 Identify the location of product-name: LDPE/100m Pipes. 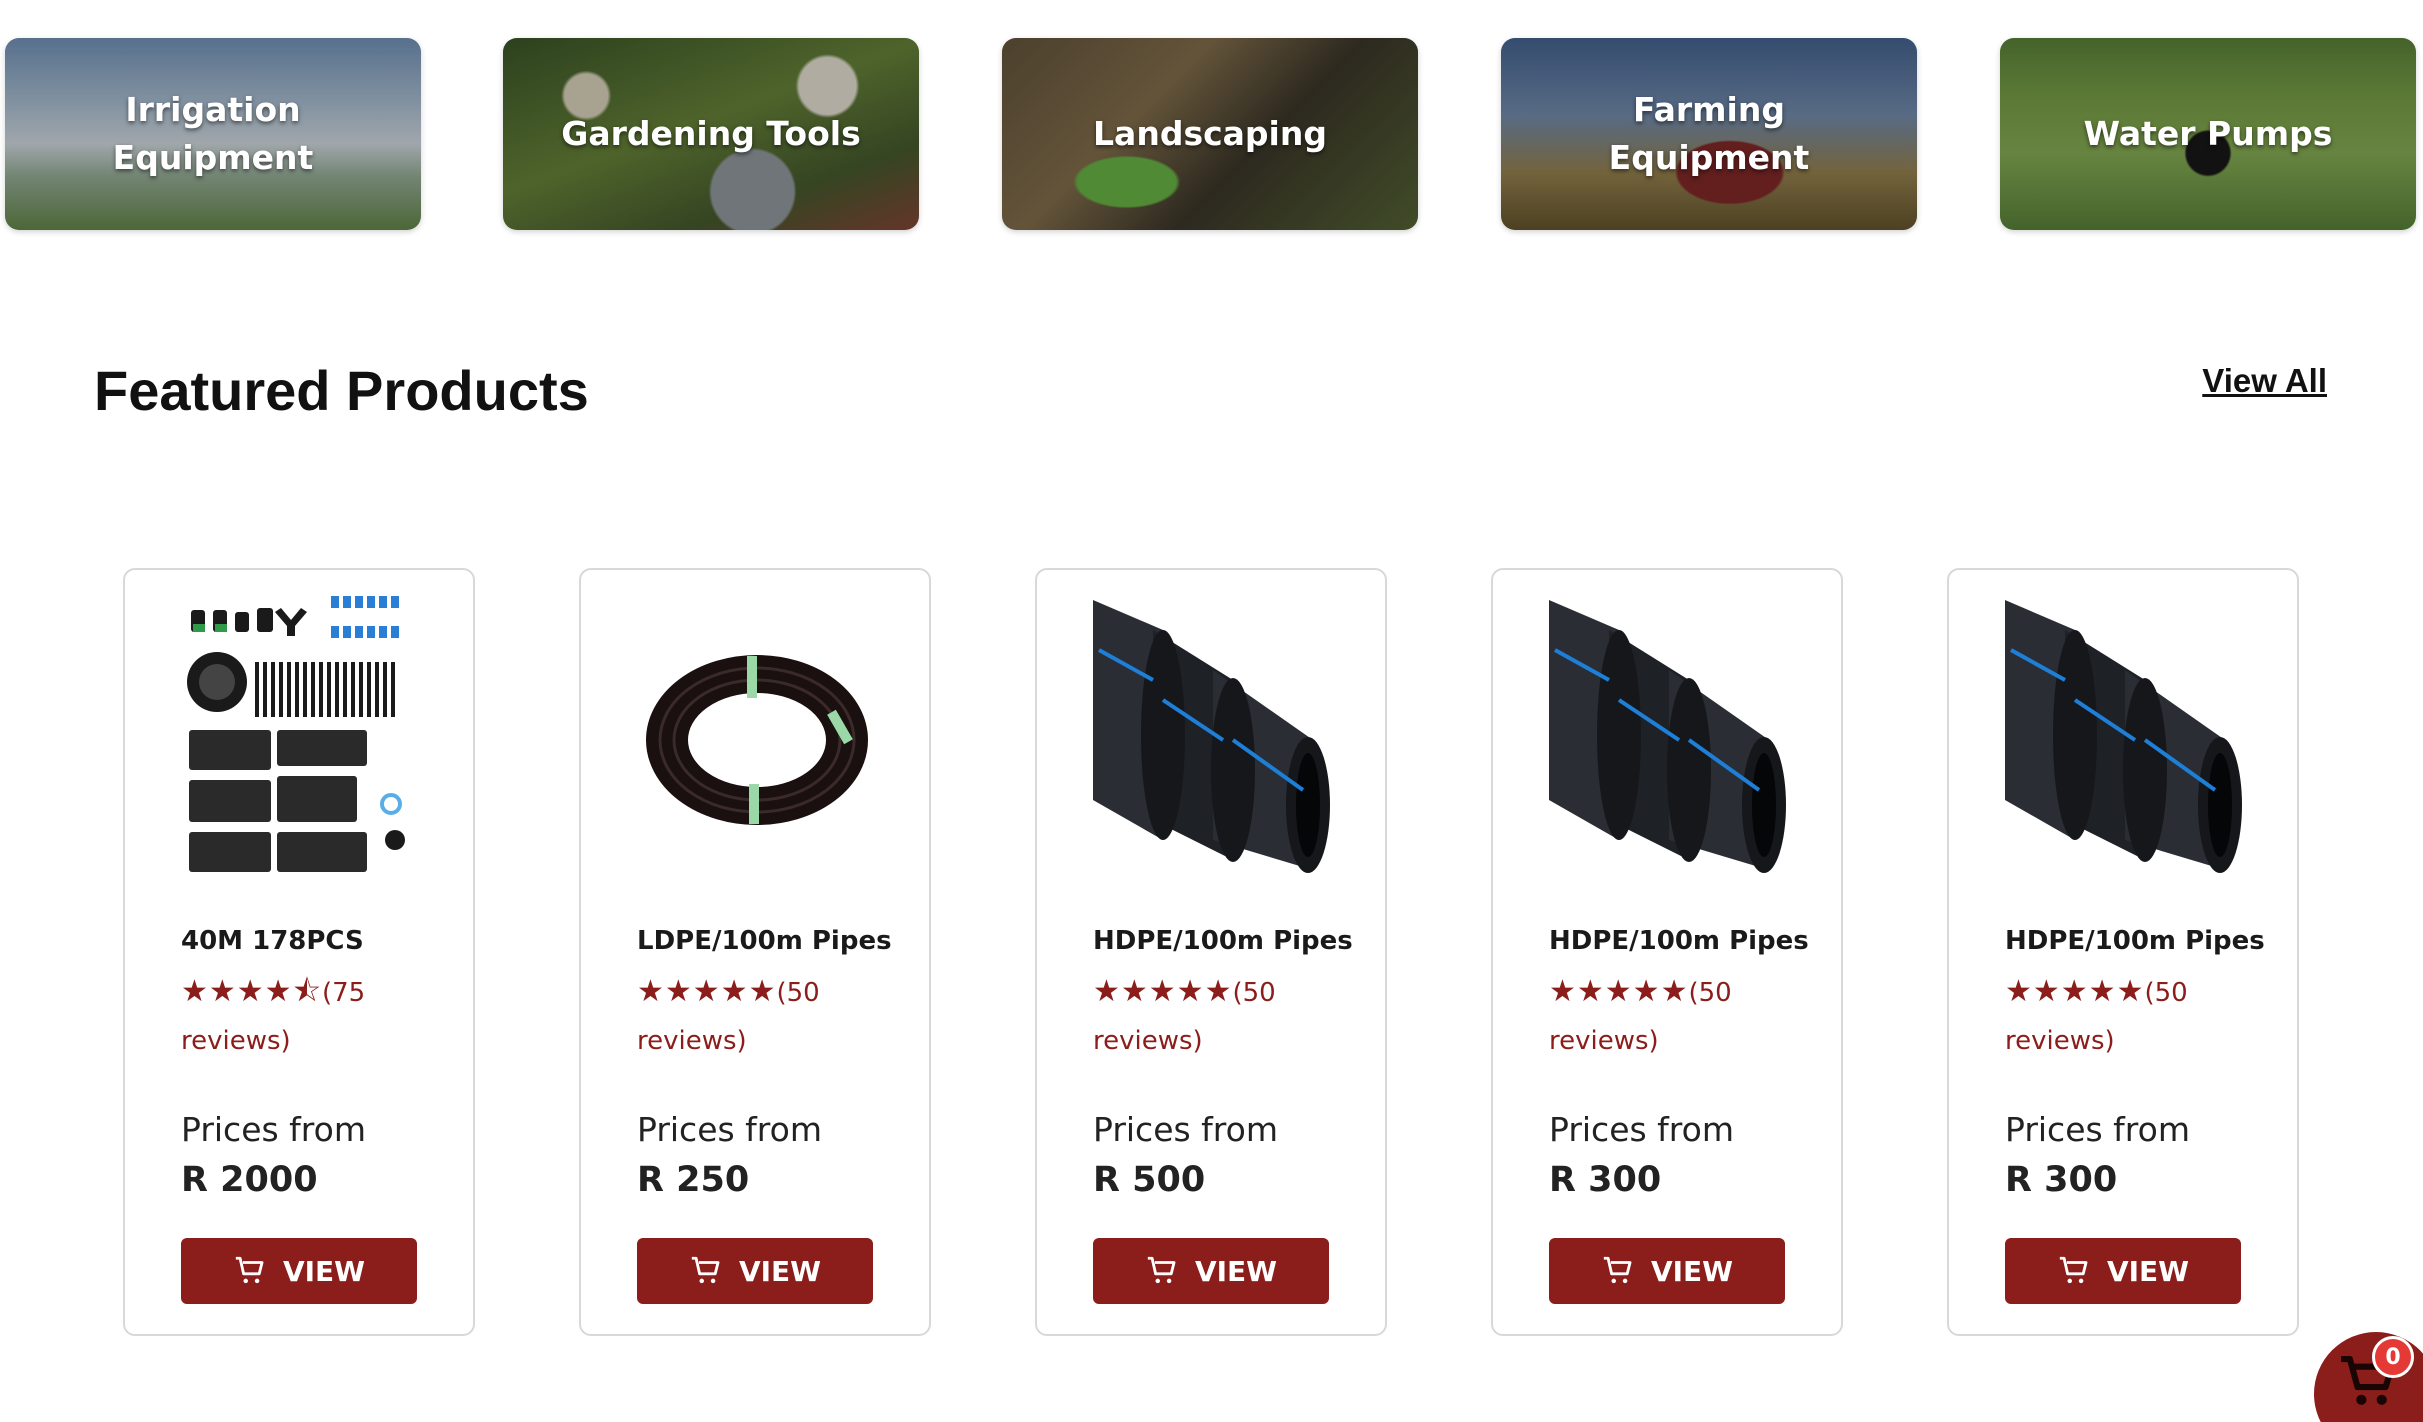
(764, 941).